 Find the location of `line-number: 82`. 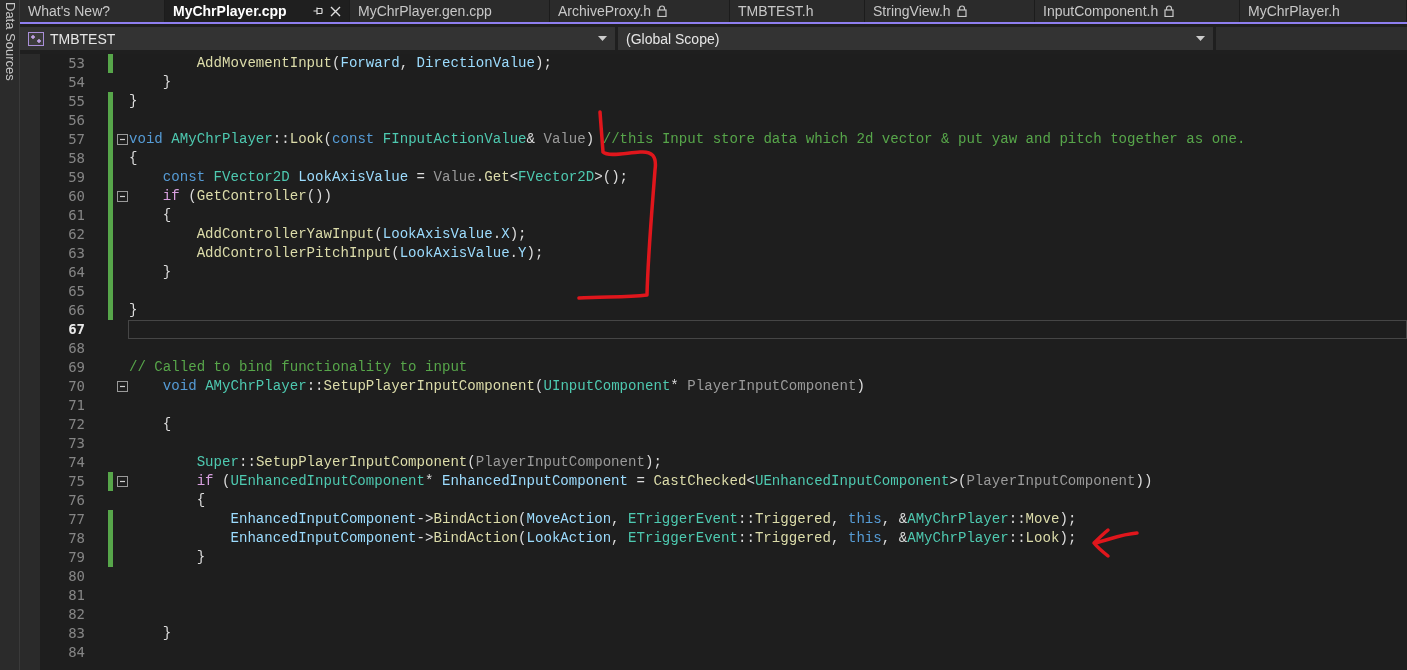

line-number: 82 is located at coordinates (76, 614).